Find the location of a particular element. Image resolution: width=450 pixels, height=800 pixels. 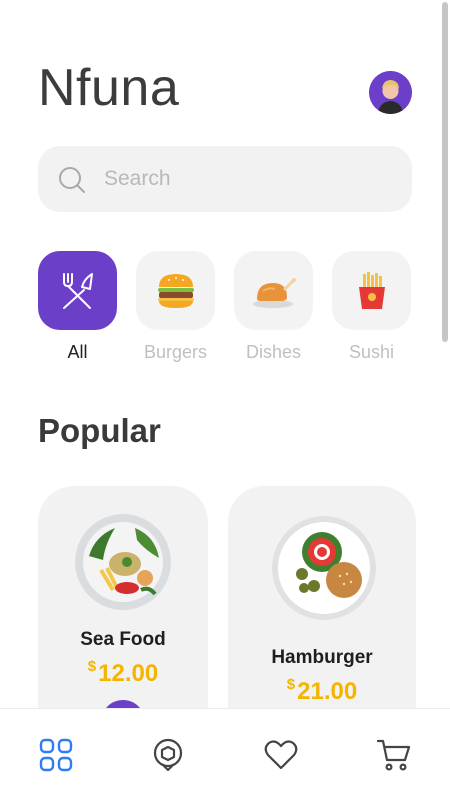

burger-icon is located at coordinates (175, 290).